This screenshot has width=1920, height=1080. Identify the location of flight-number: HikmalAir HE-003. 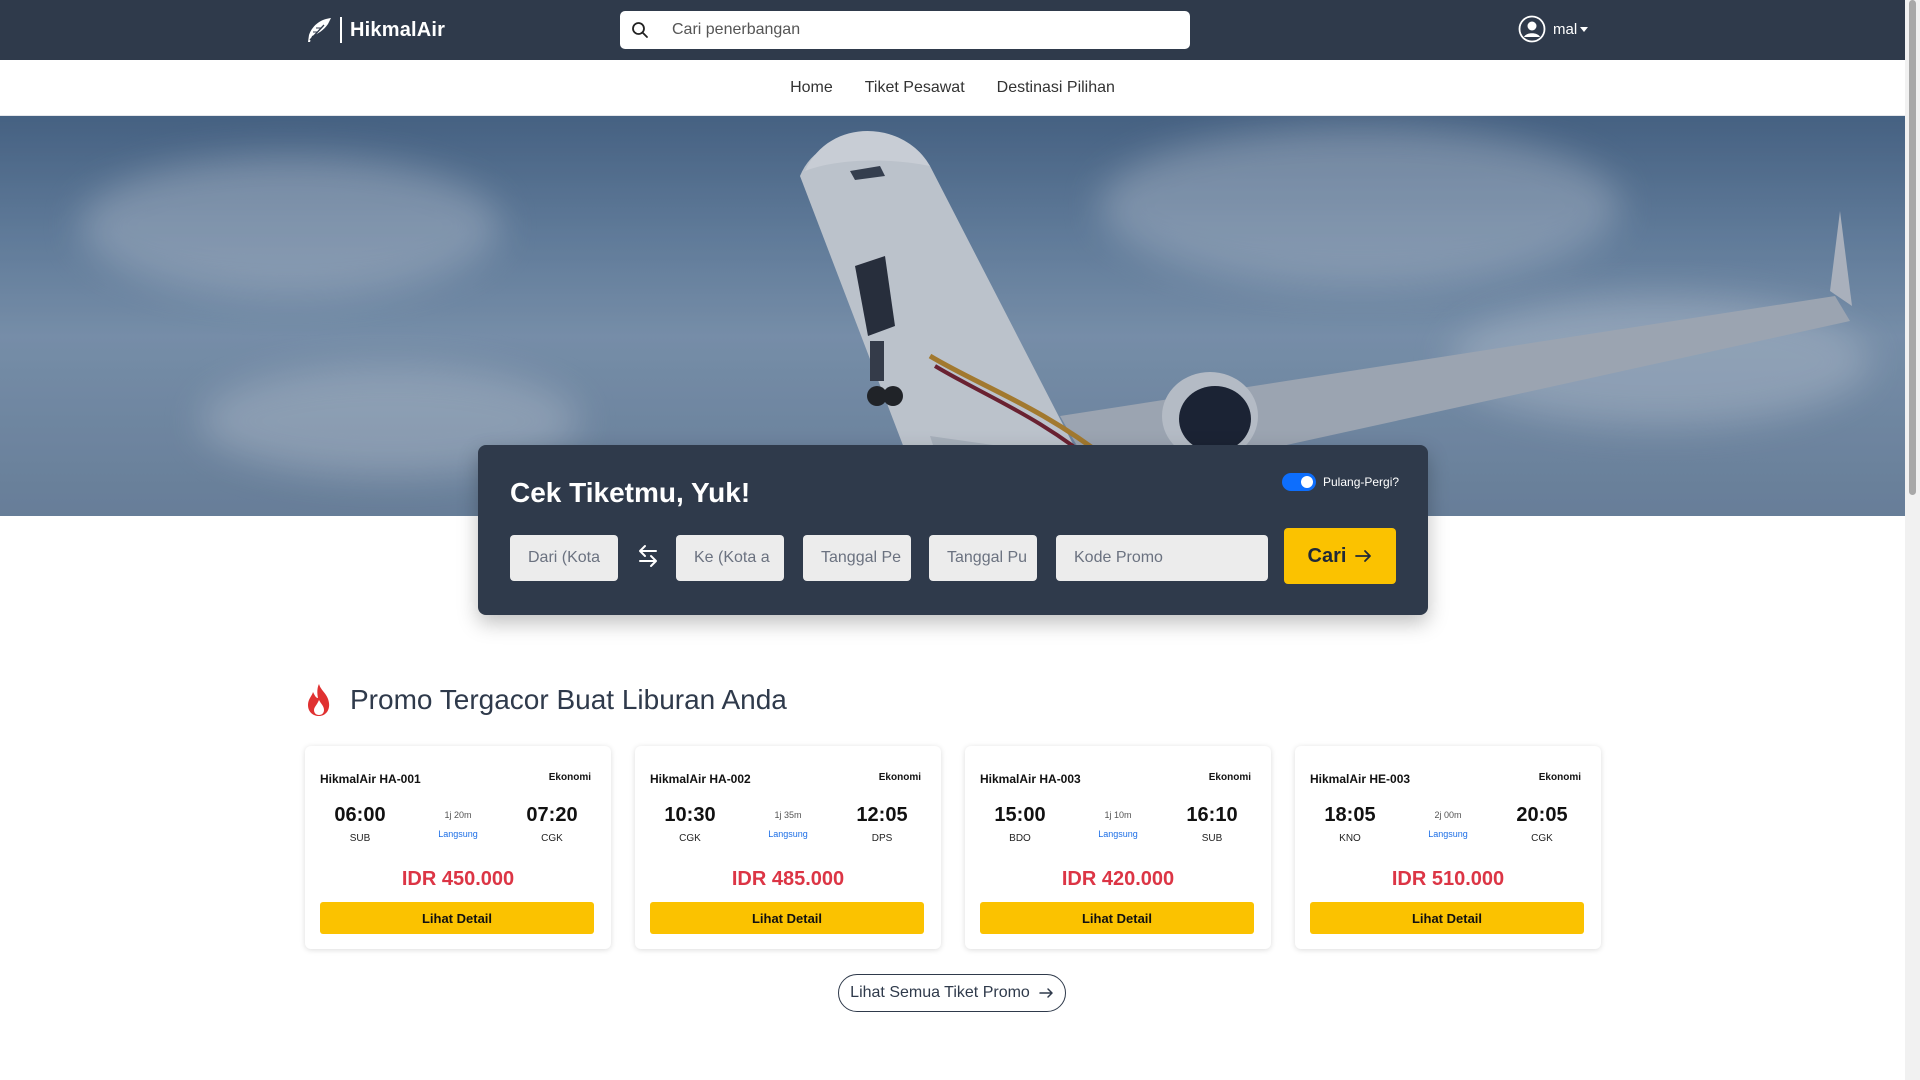
(1360, 779).